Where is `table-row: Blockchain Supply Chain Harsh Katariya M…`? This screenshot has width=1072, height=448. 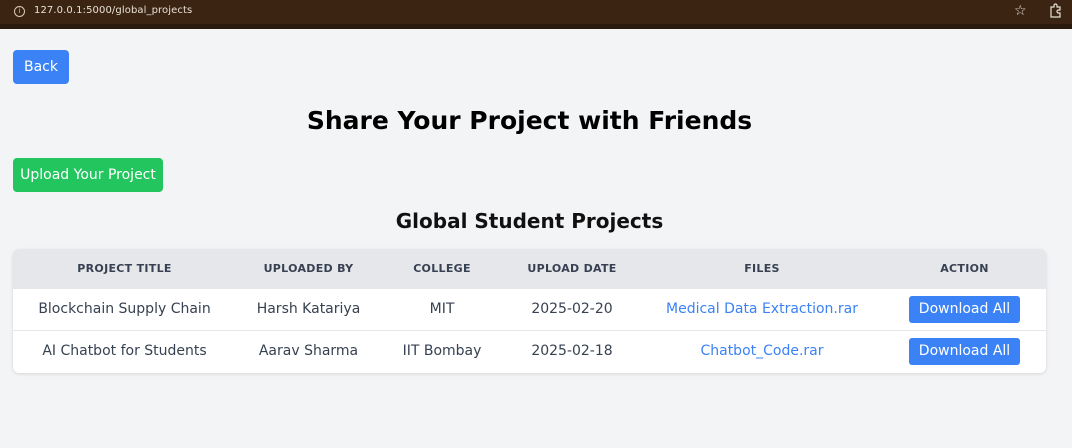
table-row: Blockchain Supply Chain Harsh Katariya M… is located at coordinates (529, 308).